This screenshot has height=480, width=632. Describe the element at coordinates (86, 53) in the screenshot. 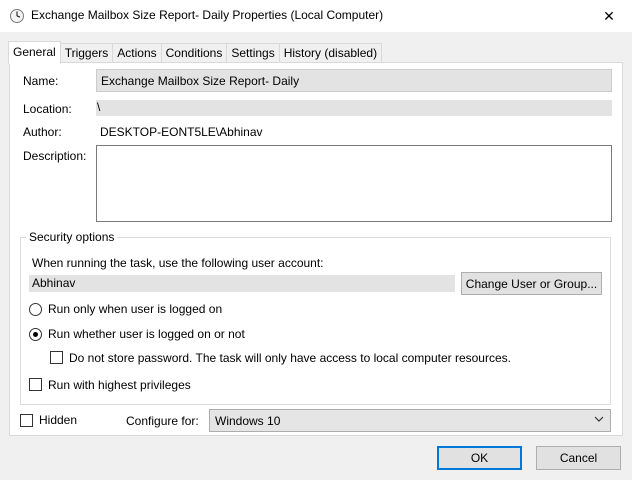

I see `tab-triggers: Triggers` at that location.